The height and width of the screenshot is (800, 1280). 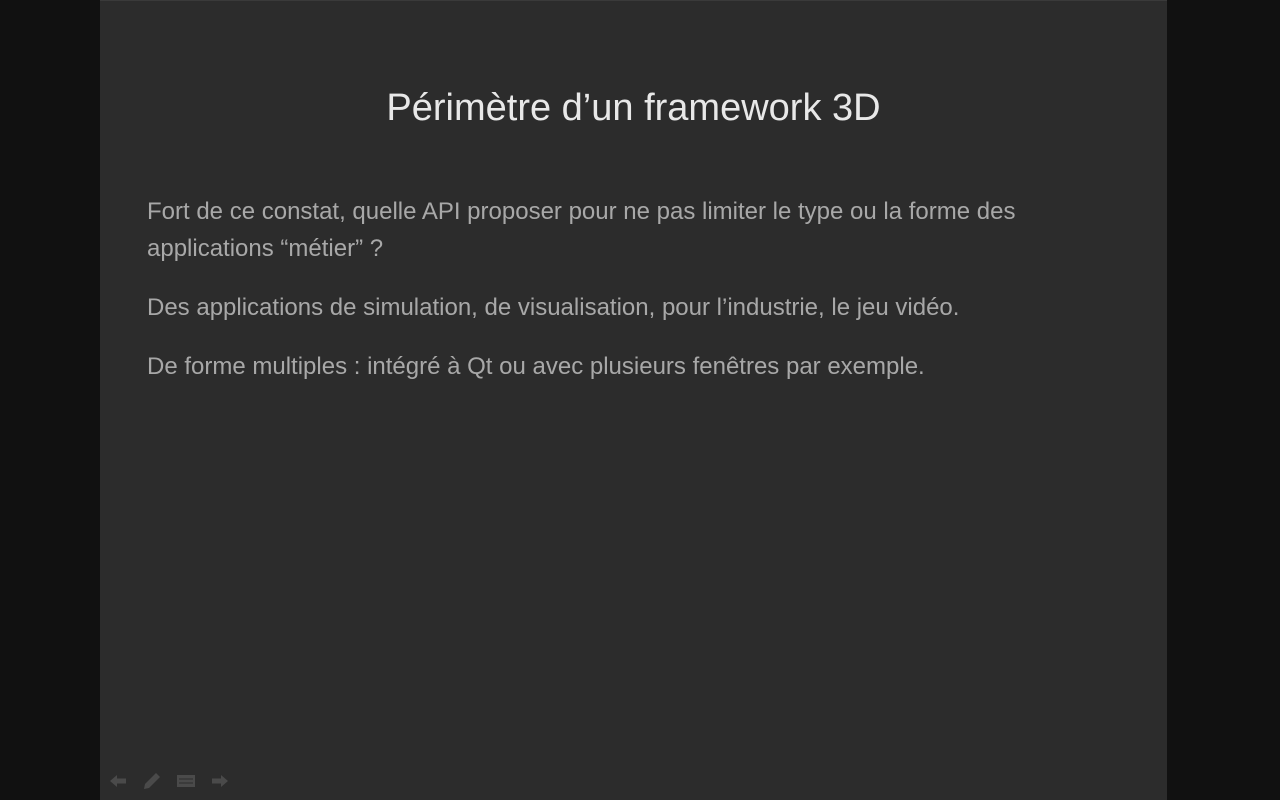 I want to click on arrow-left-icon, so click(x=118, y=781).